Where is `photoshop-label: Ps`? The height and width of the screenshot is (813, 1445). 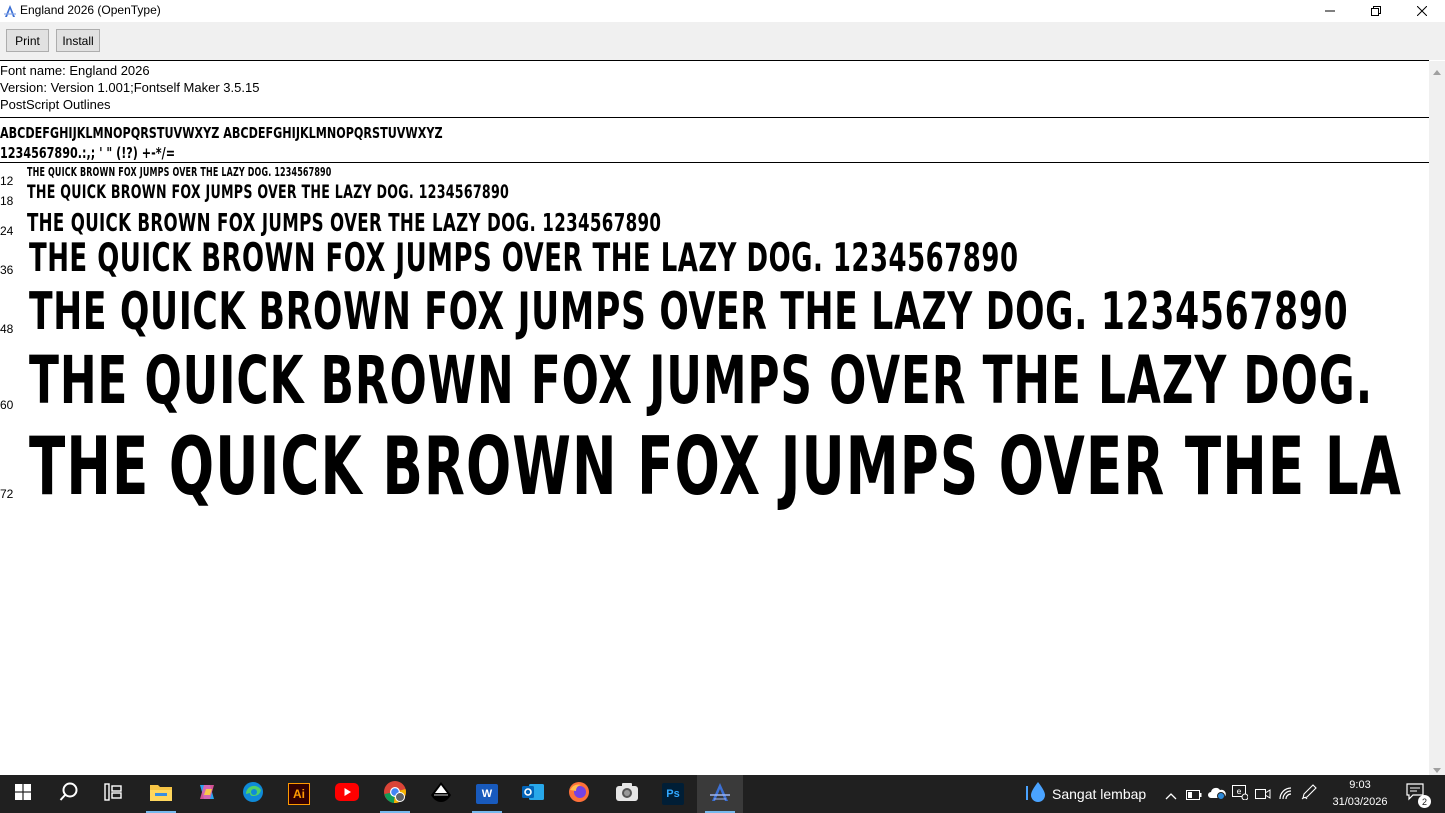
photoshop-label: Ps is located at coordinates (673, 794).